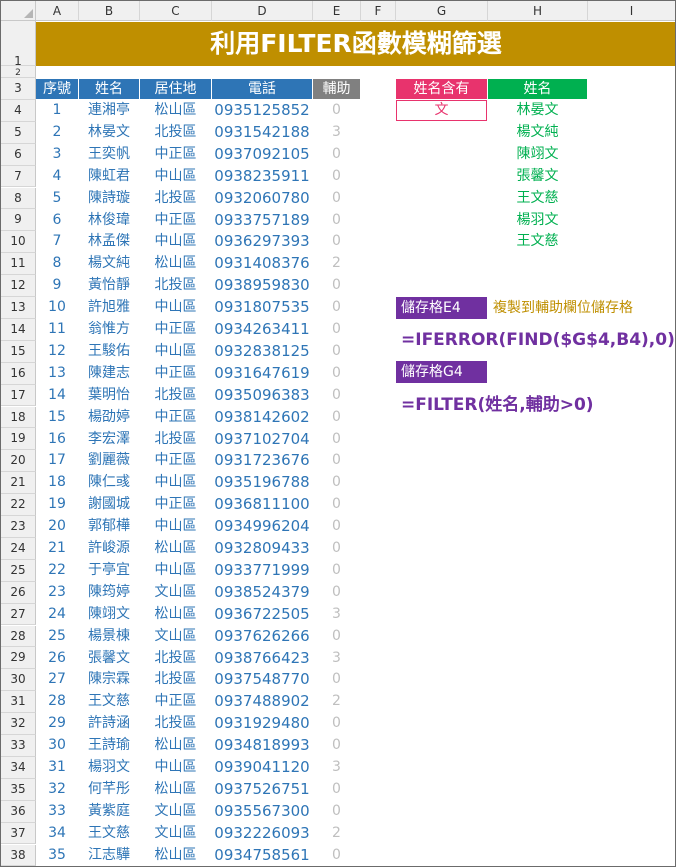 The height and width of the screenshot is (867, 676). What do you see at coordinates (18, 855) in the screenshot?
I see `row-header-38: 38` at bounding box center [18, 855].